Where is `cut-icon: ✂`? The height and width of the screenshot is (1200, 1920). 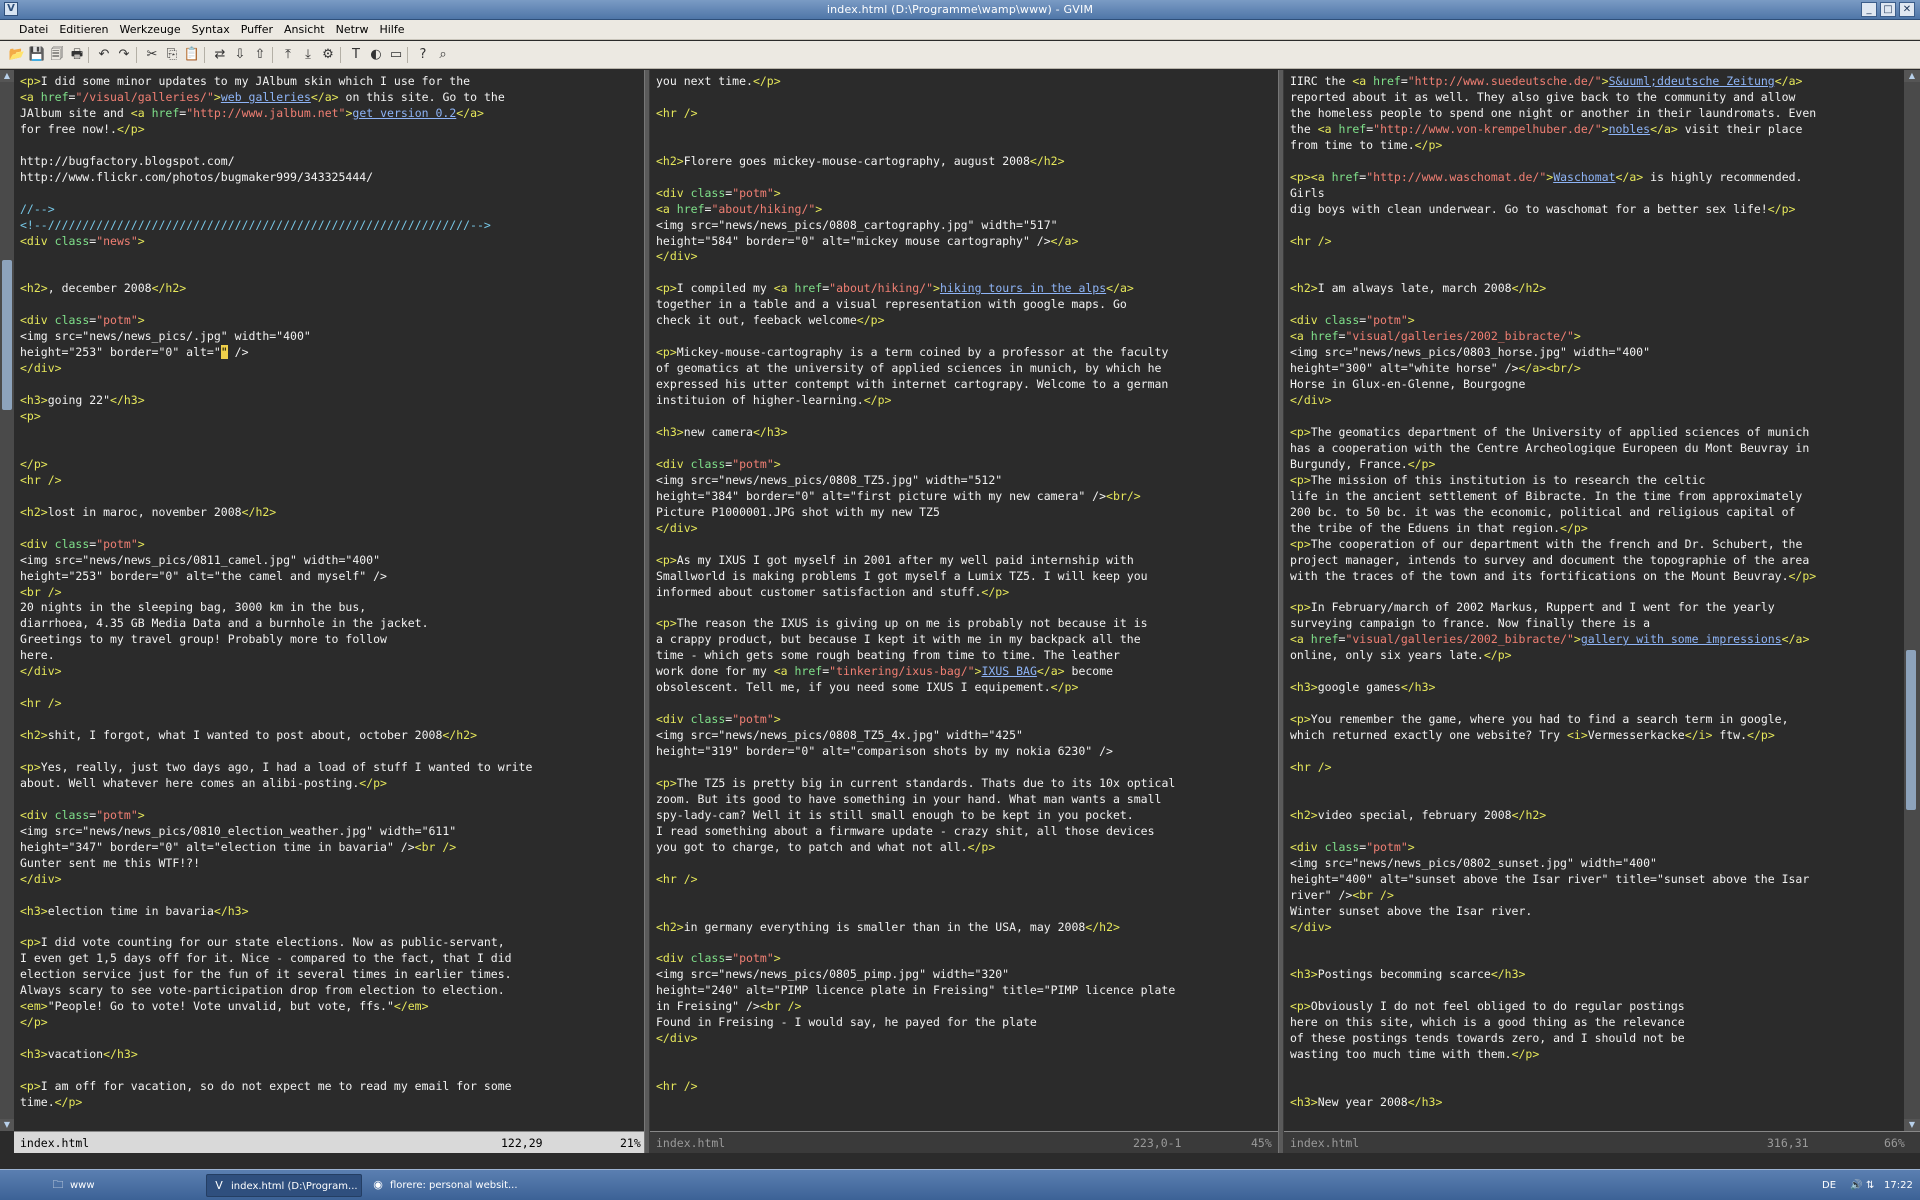 cut-icon: ✂ is located at coordinates (152, 55).